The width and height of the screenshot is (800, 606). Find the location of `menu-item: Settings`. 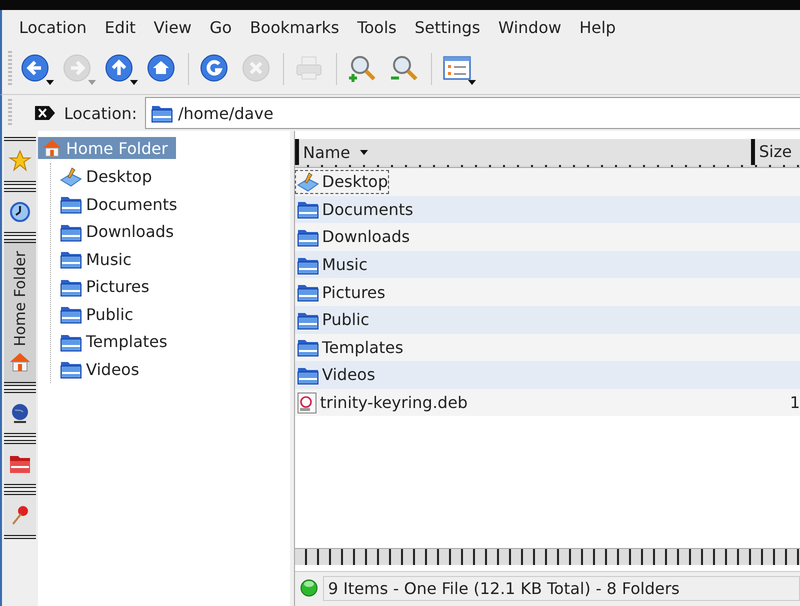

menu-item: Settings is located at coordinates (448, 27).